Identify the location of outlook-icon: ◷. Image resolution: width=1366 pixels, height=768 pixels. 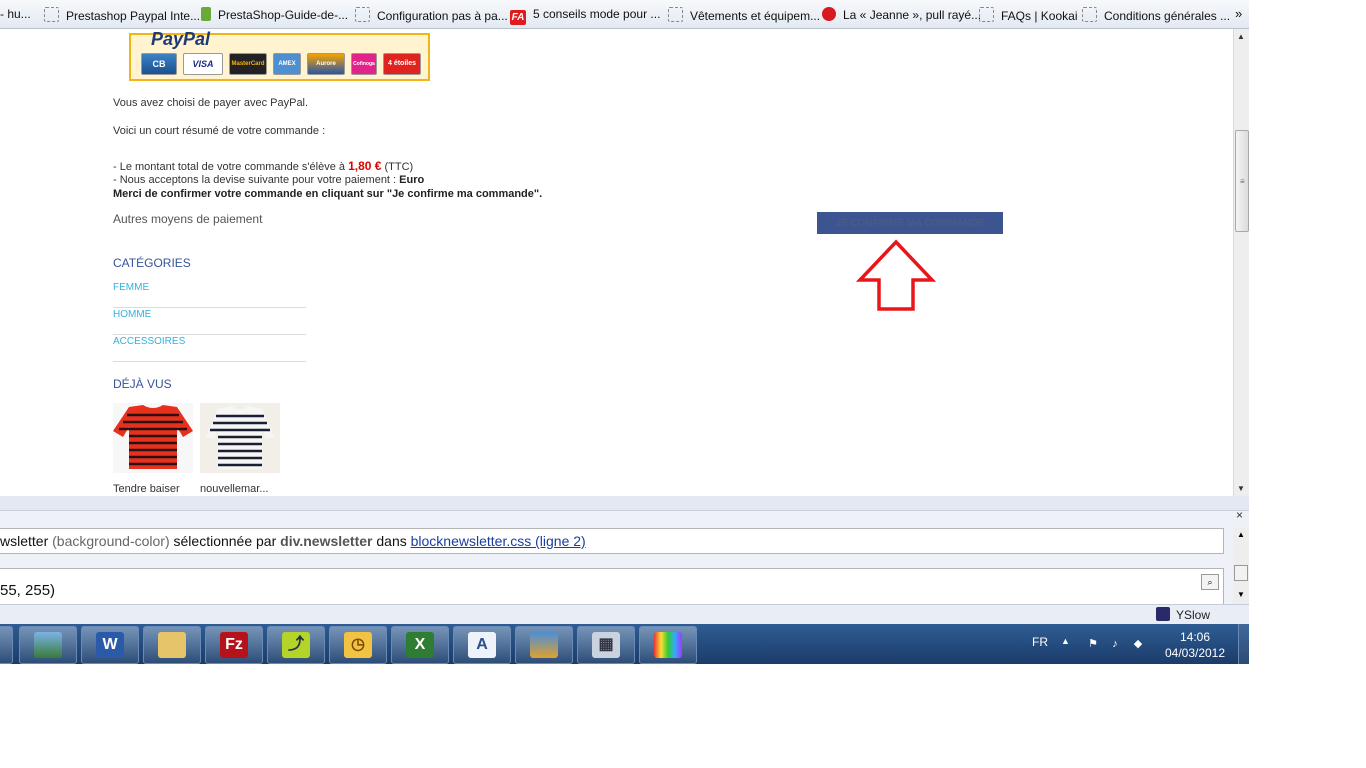
(358, 645).